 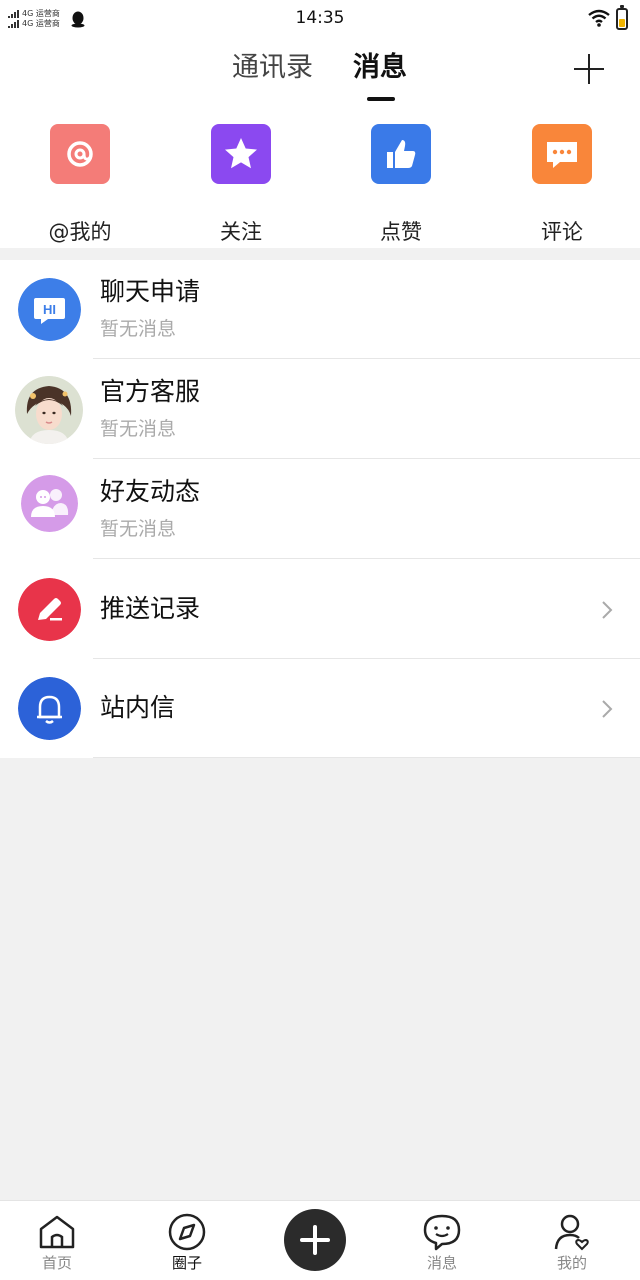 I want to click on home-icon, so click(x=57, y=1232).